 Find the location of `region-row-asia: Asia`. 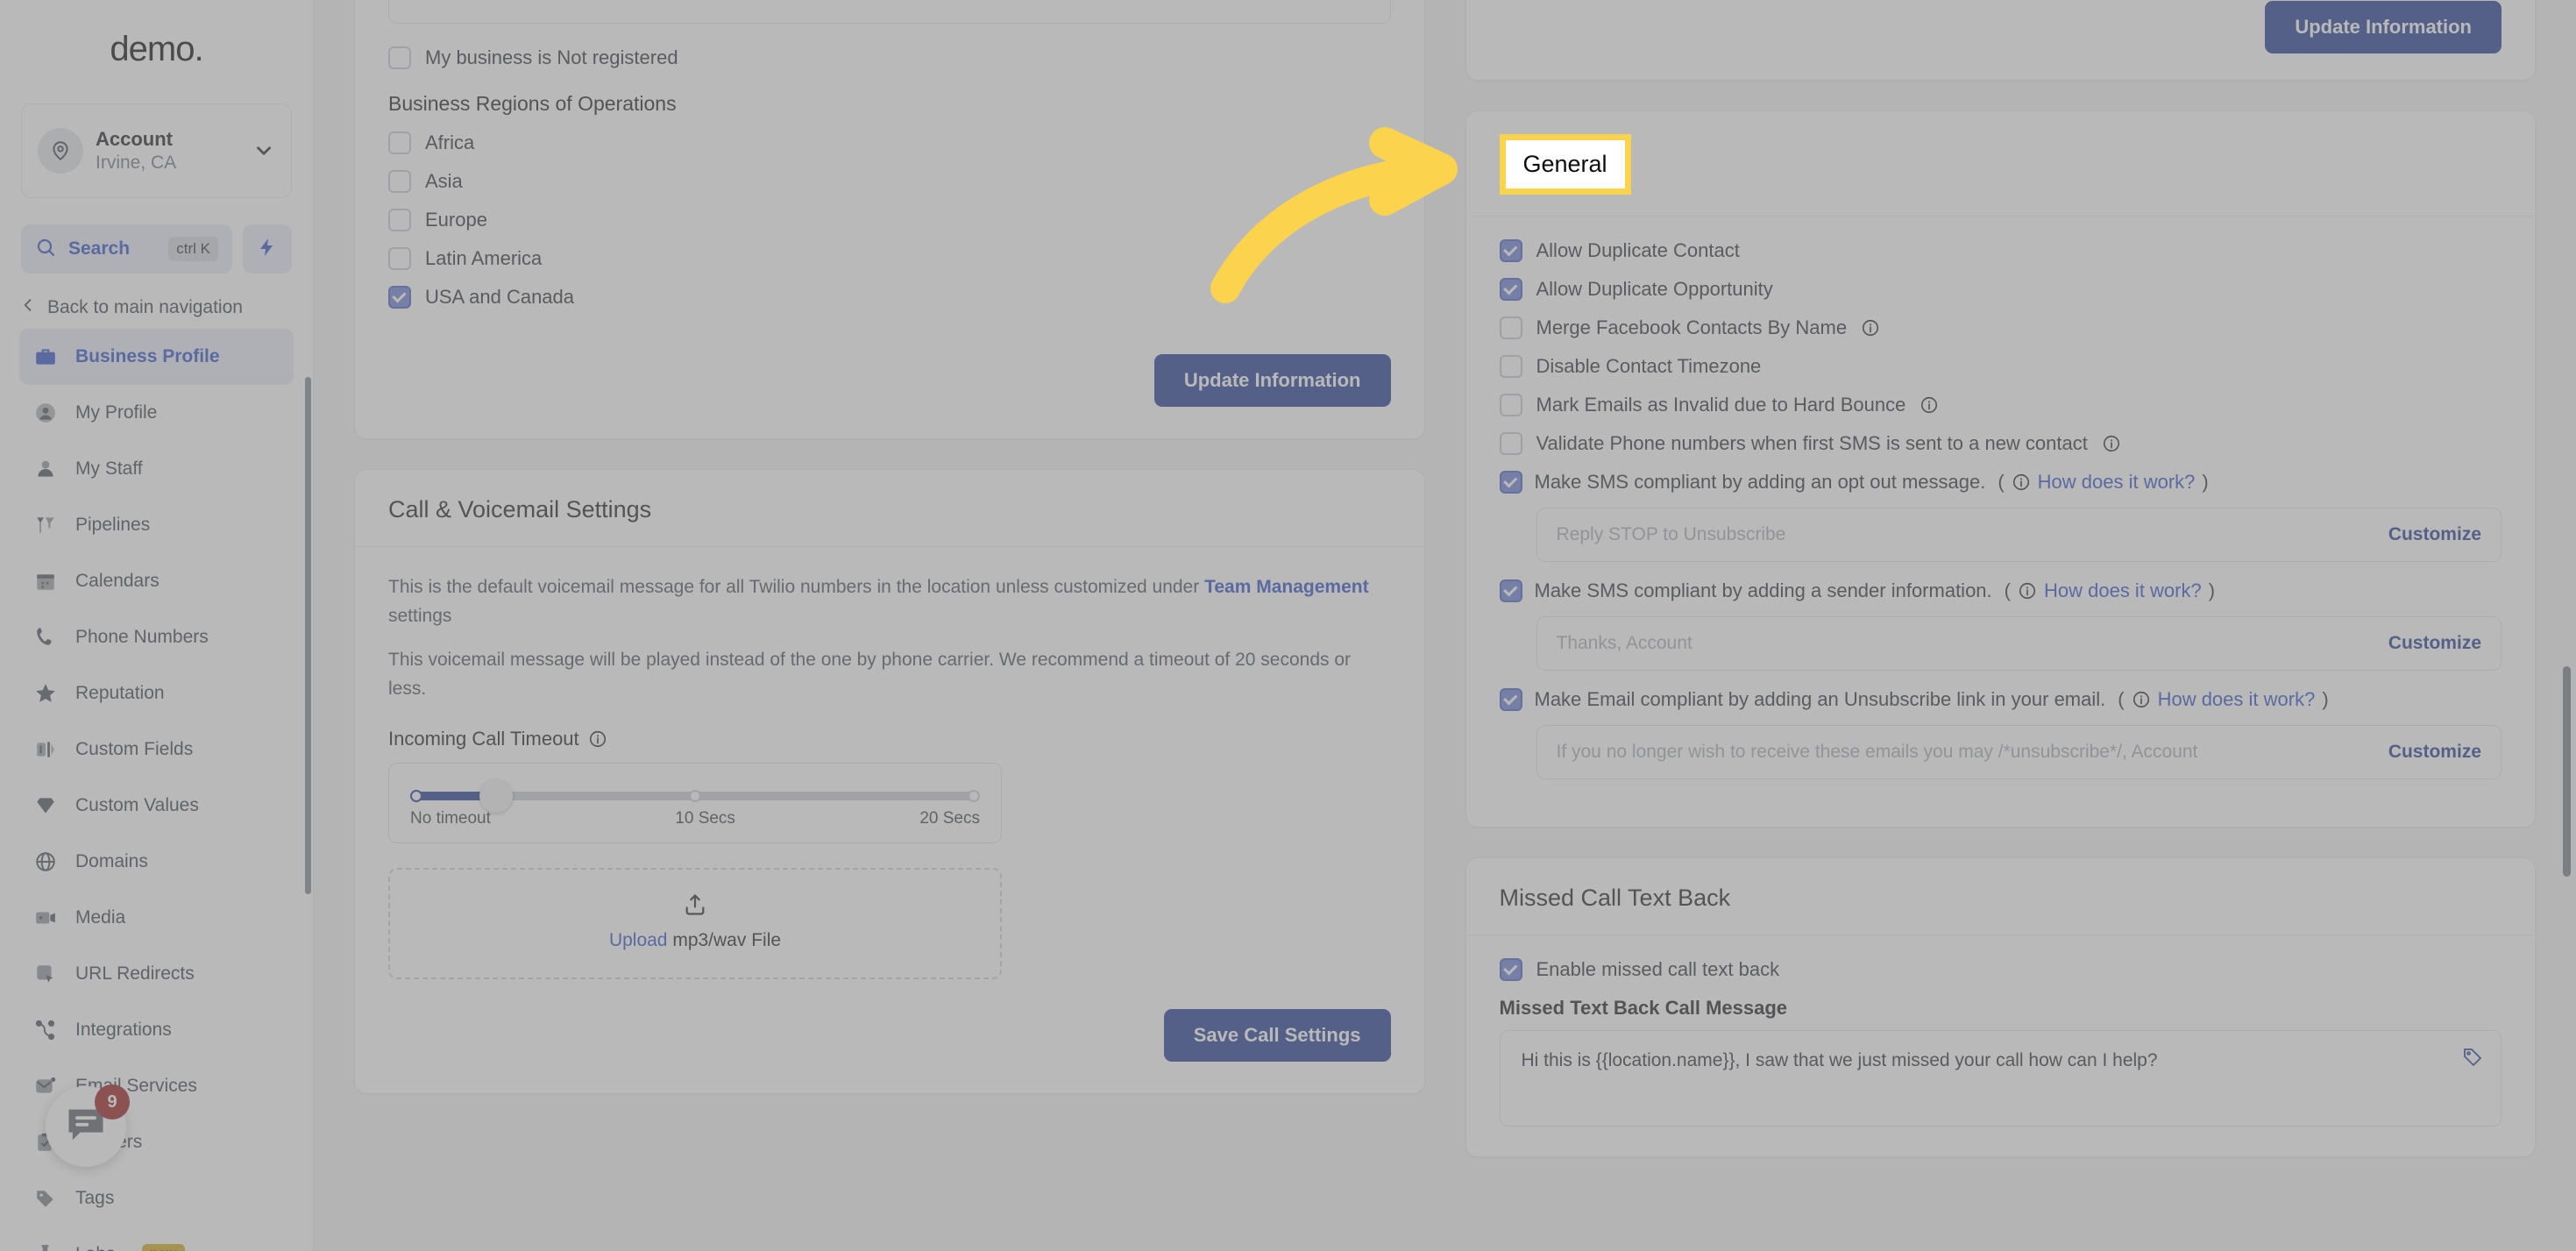

region-row-asia: Asia is located at coordinates (889, 181).